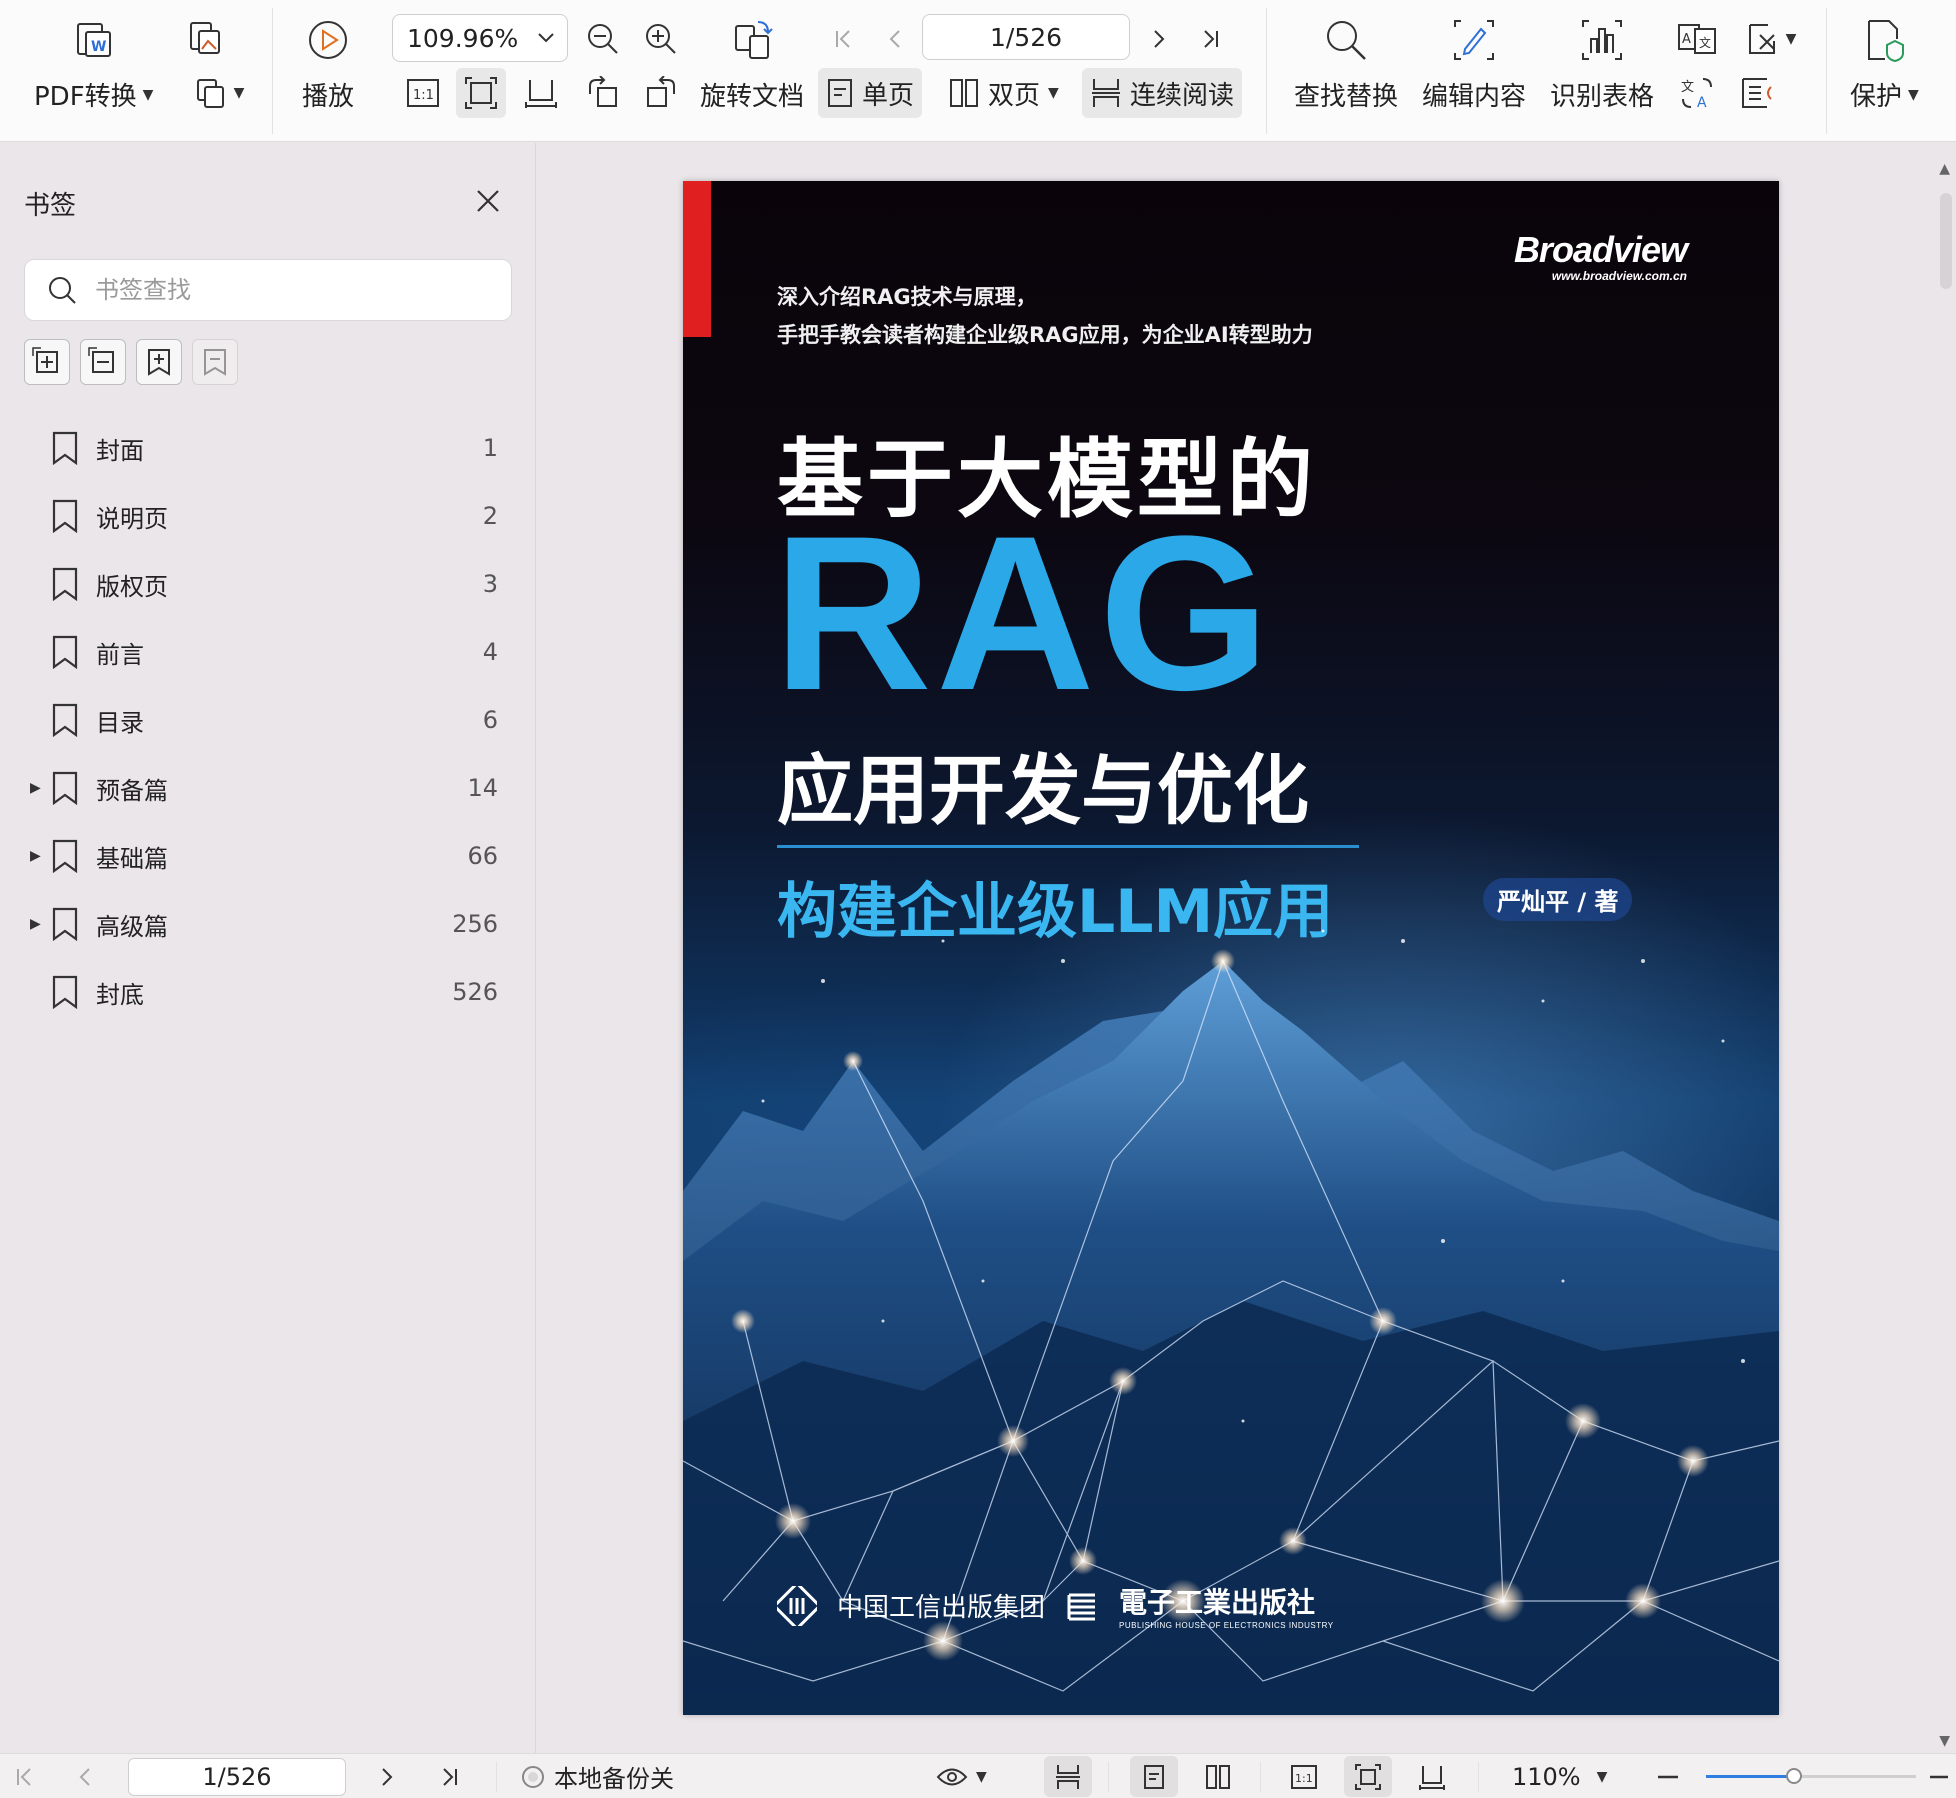 The width and height of the screenshot is (1956, 1798). I want to click on status-fit-page-button, so click(1368, 1776).